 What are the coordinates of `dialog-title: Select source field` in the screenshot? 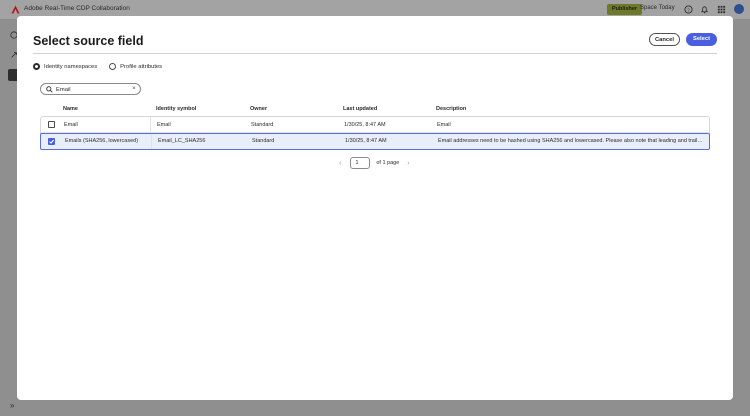 It's located at (88, 41).